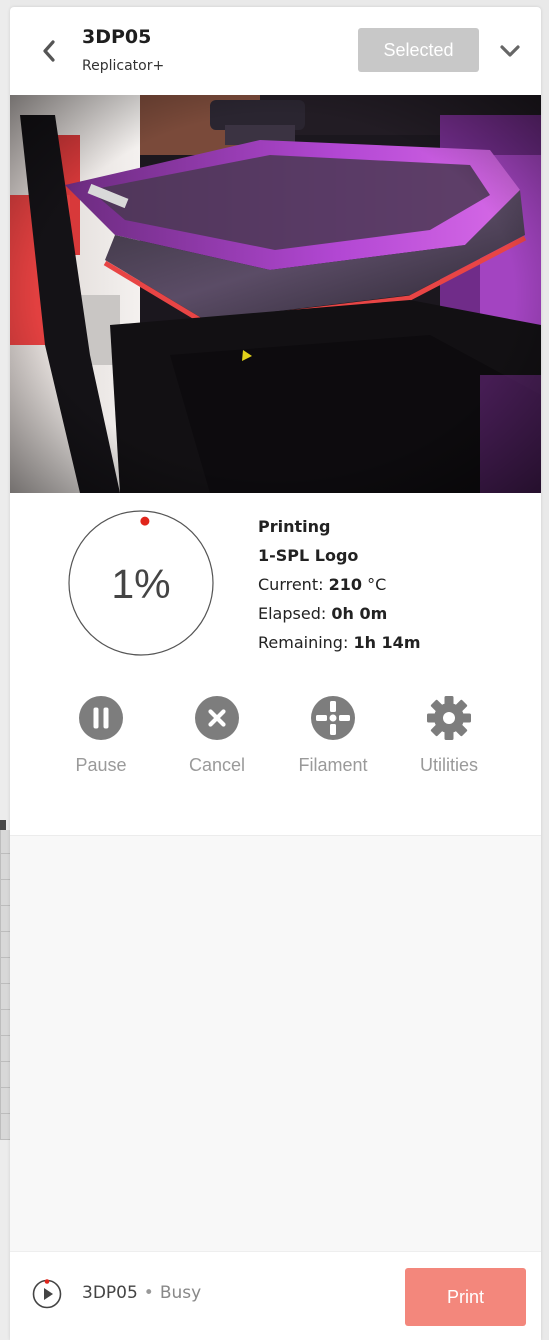 The image size is (549, 1340). Describe the element at coordinates (141, 584) in the screenshot. I see `progress-percentage: 1%` at that location.